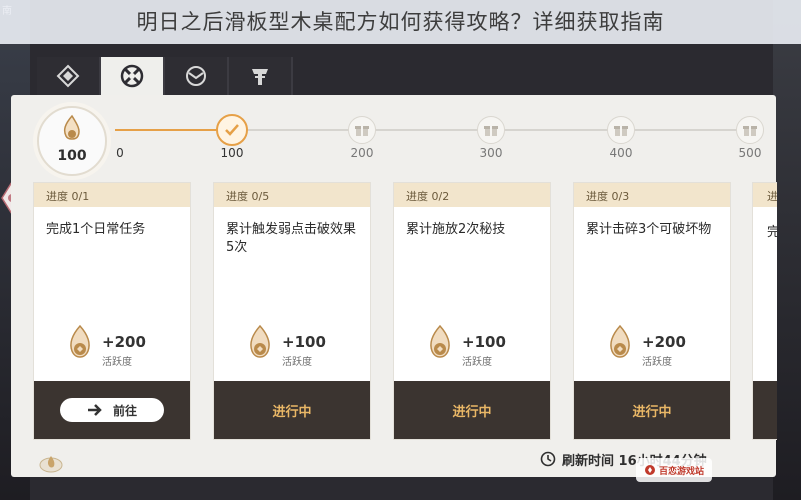  I want to click on task-button-area, so click(765, 410).